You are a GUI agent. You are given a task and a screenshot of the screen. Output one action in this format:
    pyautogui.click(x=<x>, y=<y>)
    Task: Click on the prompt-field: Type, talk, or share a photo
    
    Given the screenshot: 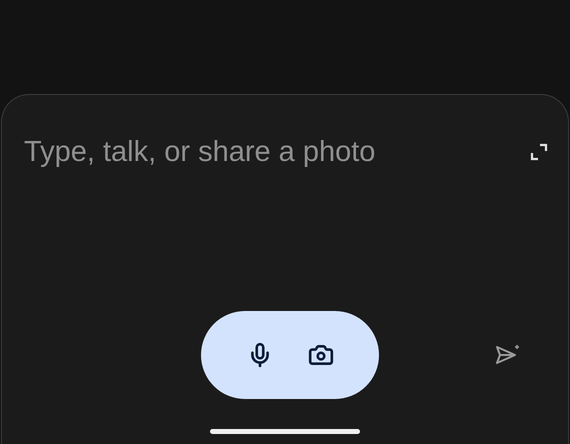 What is the action you would take?
    pyautogui.click(x=273, y=152)
    